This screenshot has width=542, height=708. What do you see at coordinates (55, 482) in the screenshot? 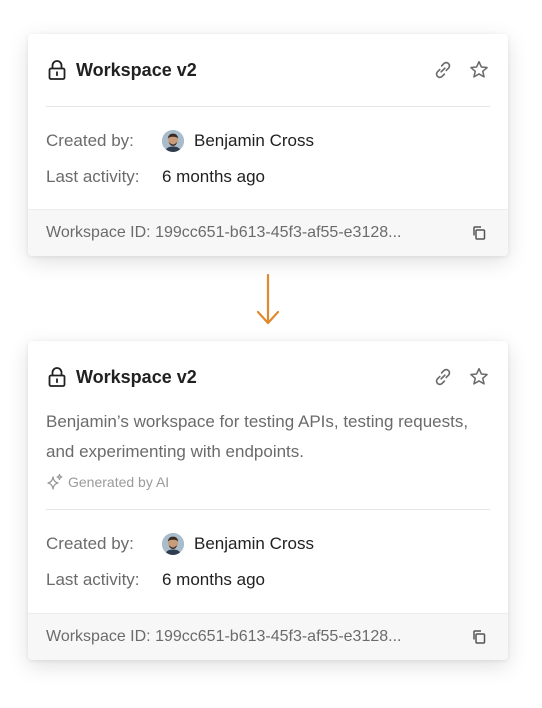
I see `sparkle-icon` at bounding box center [55, 482].